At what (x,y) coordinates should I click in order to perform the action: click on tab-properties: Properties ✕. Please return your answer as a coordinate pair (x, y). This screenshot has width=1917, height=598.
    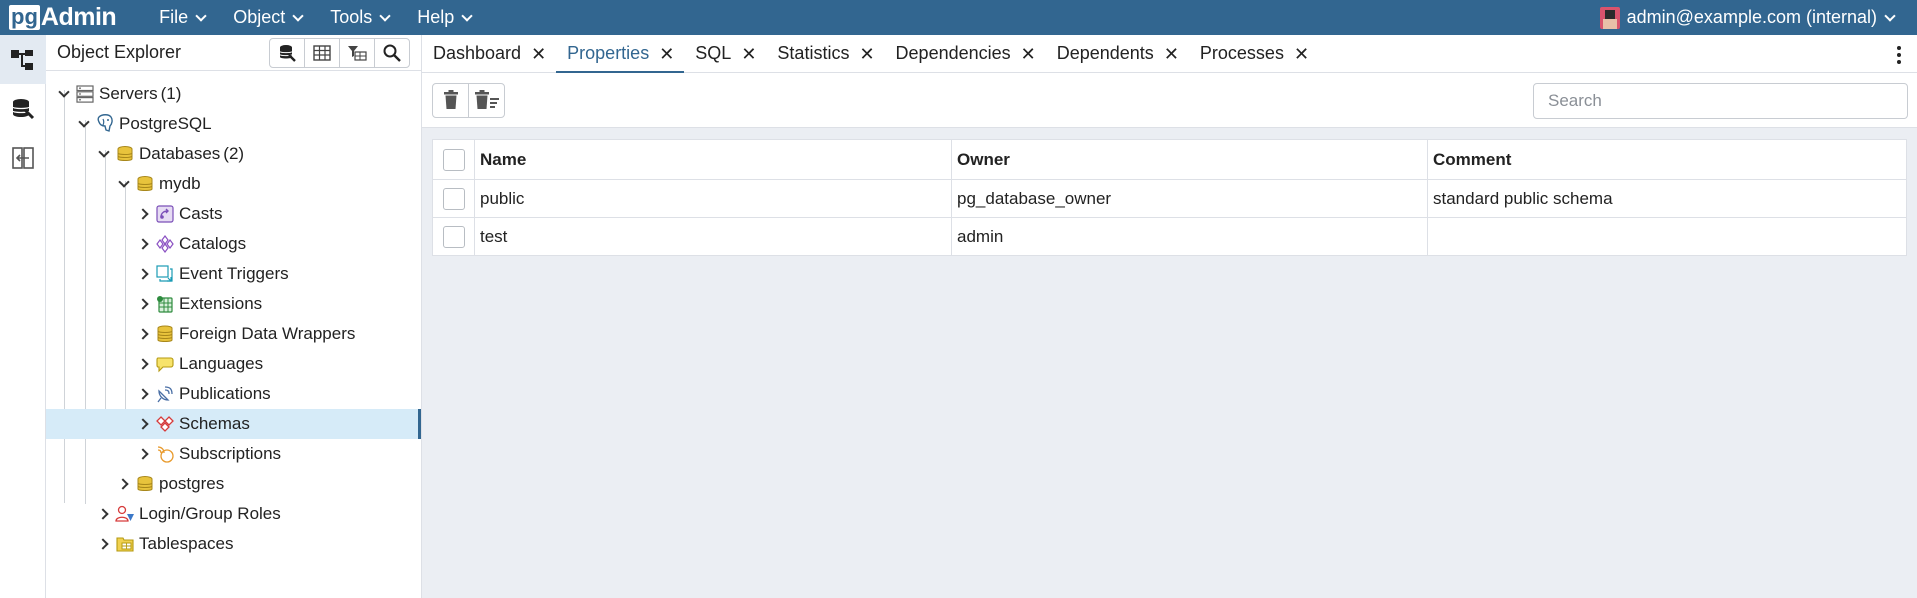
    Looking at the image, I should click on (620, 54).